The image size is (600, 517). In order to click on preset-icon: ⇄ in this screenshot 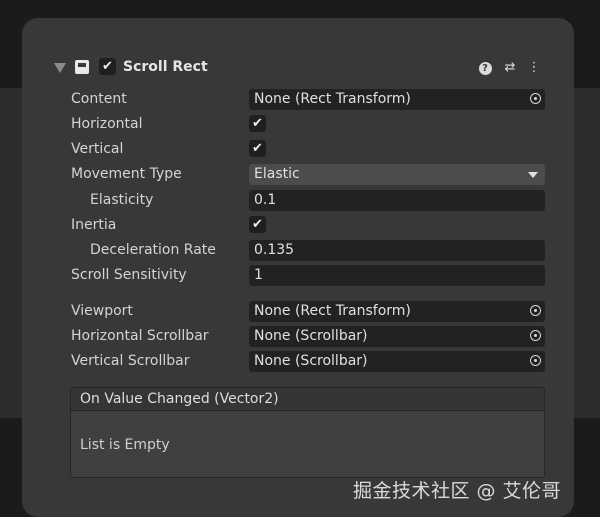, I will do `click(510, 68)`.